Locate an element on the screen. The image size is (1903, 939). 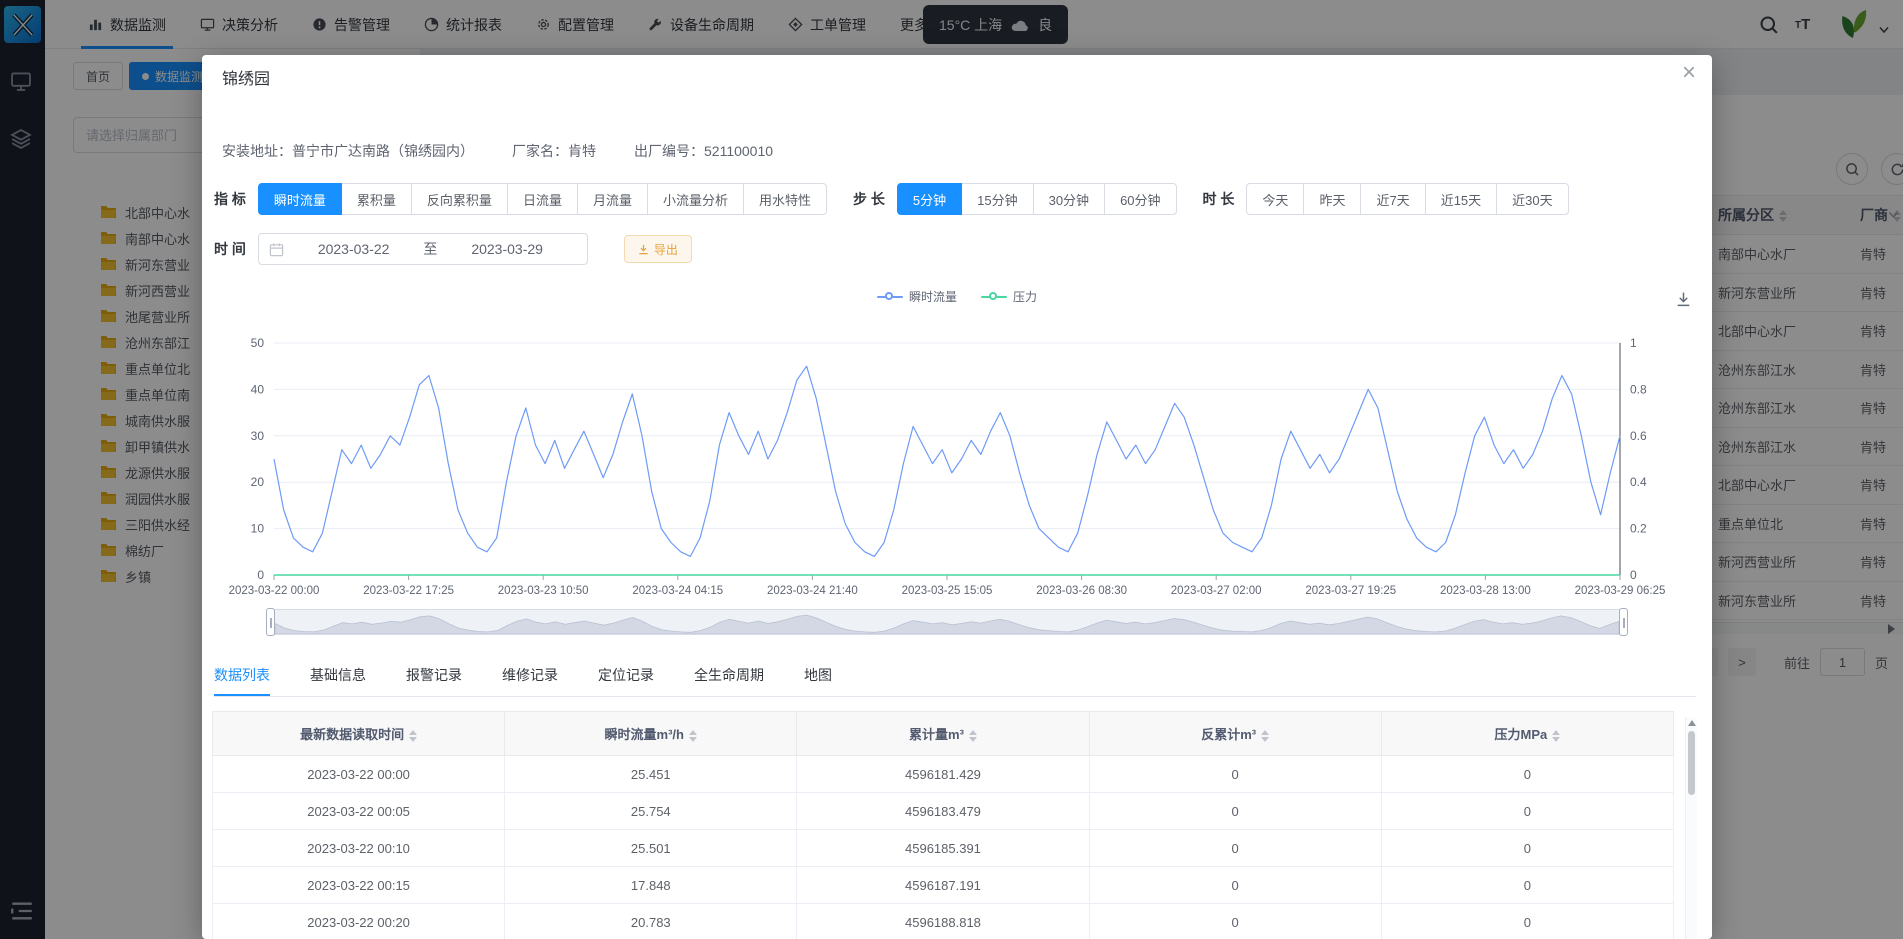
table-cell: 2023-03-22 00:20 is located at coordinates (358, 921).